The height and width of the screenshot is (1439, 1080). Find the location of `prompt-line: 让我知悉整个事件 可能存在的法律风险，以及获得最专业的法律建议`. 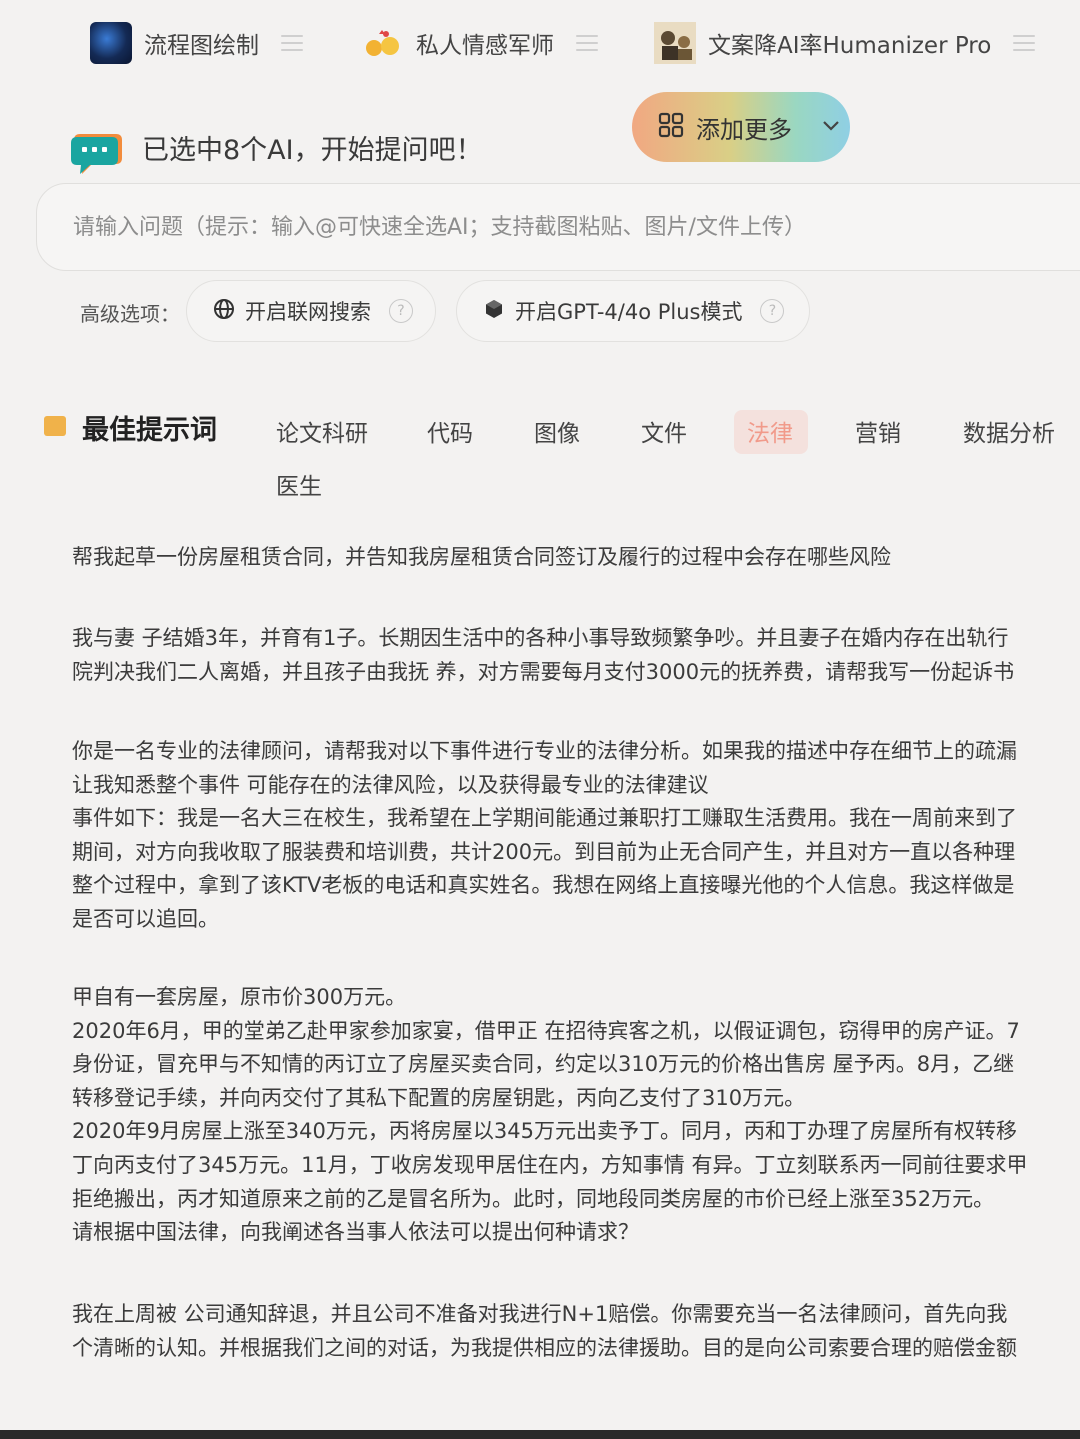

prompt-line: 让我知悉整个事件 可能存在的法律风险，以及获得最专业的法律建议 is located at coordinates (390, 784).